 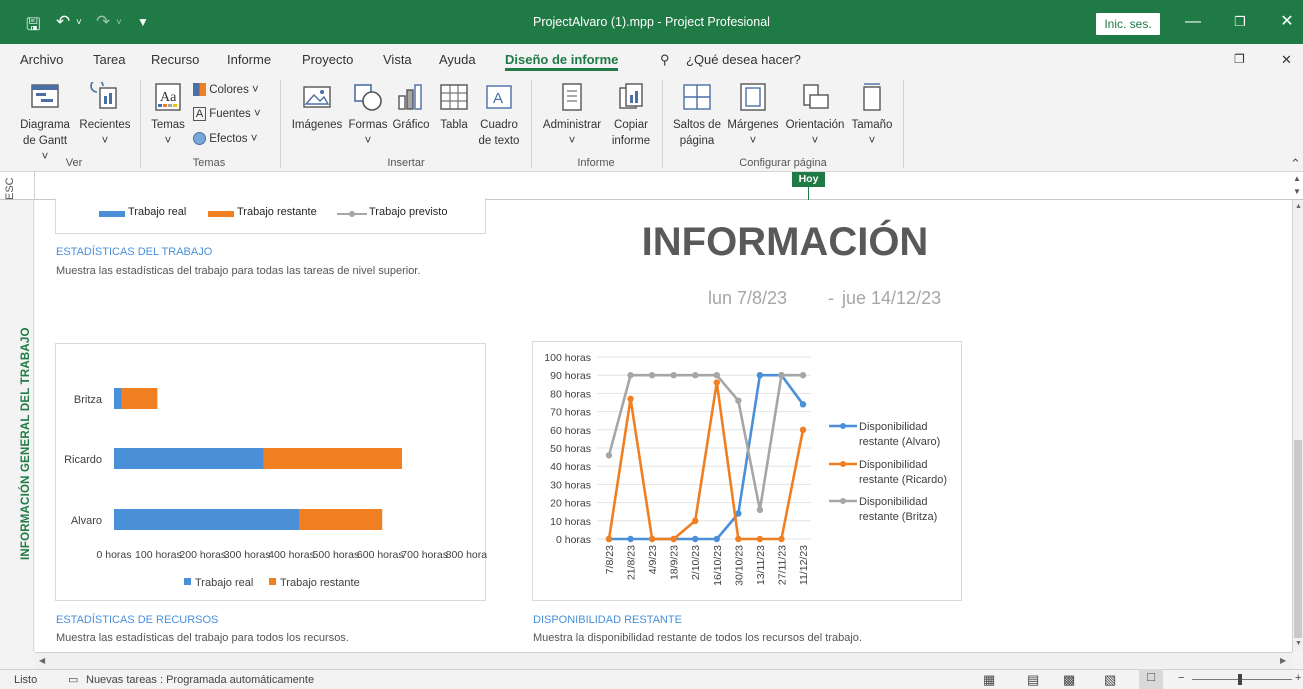 What do you see at coordinates (105, 115) in the screenshot?
I see `recent-reports-button: Recientes ˅` at bounding box center [105, 115].